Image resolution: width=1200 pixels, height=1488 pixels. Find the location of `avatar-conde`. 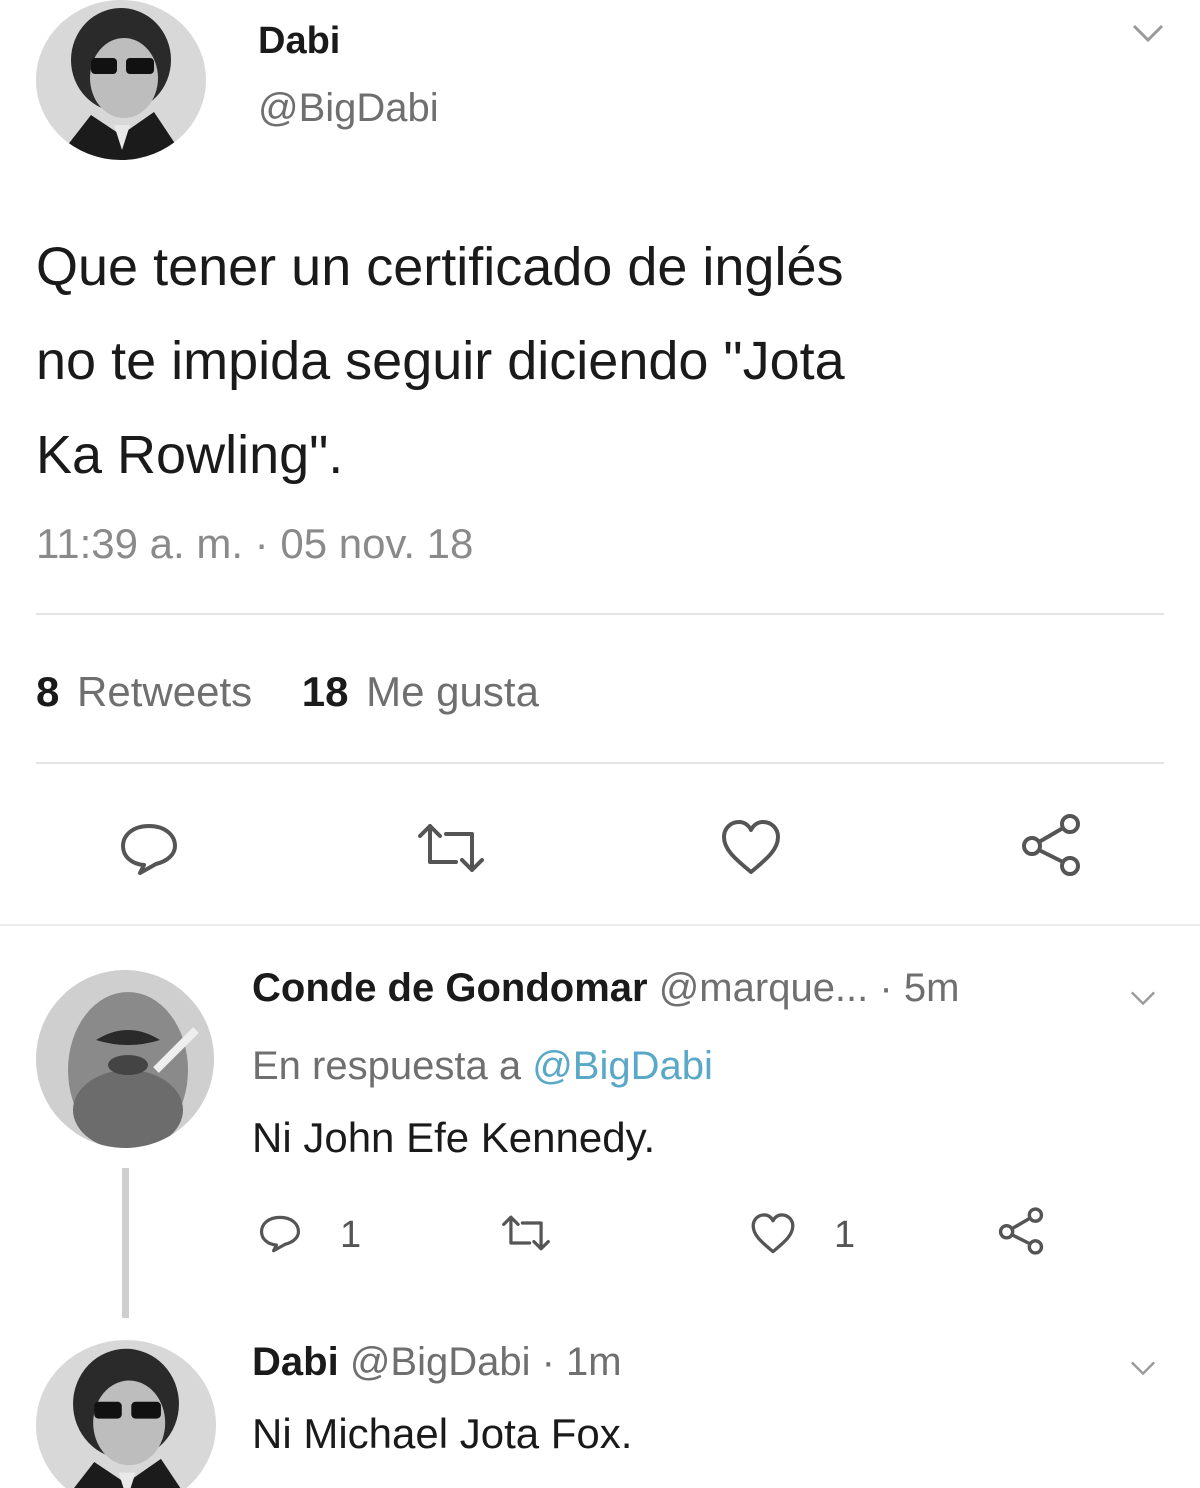

avatar-conde is located at coordinates (125, 1059).